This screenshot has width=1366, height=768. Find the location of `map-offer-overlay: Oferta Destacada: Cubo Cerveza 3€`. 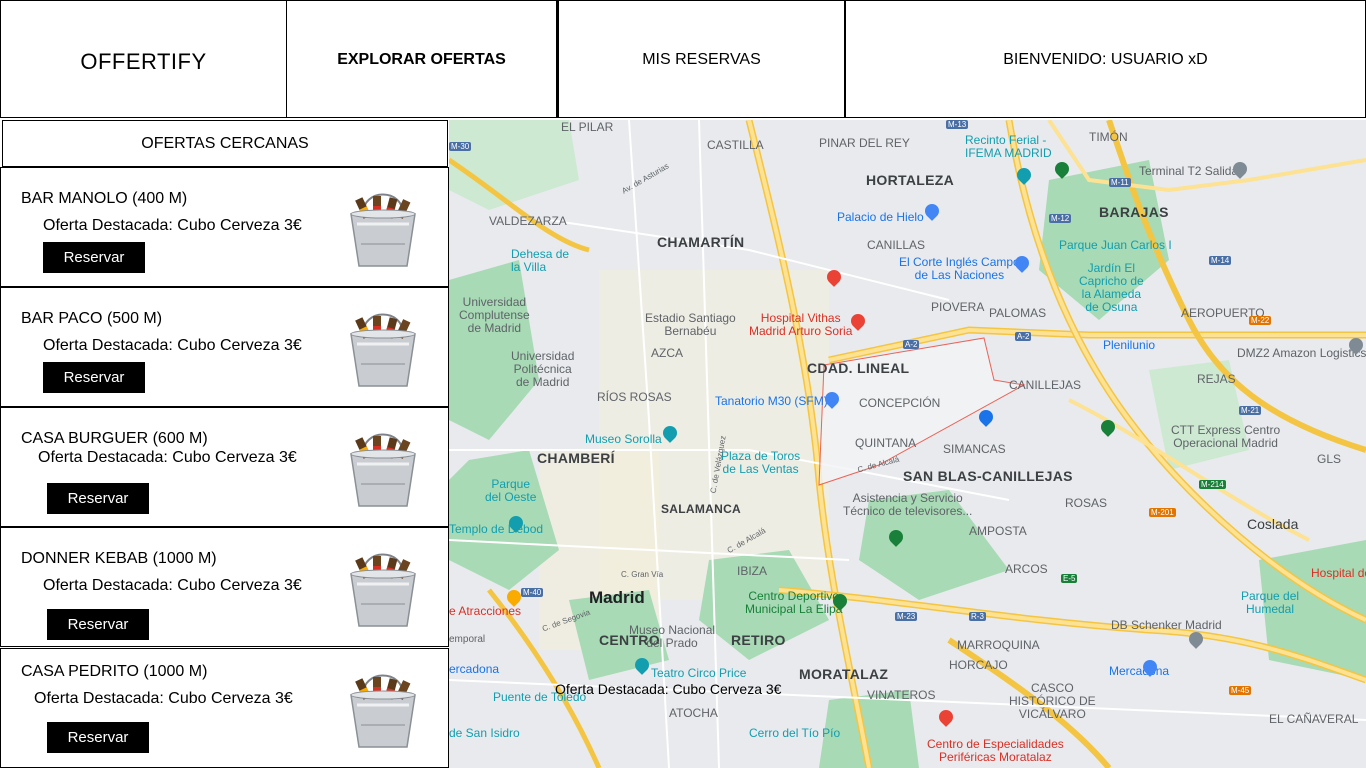

map-offer-overlay: Oferta Destacada: Cubo Cerveza 3€ is located at coordinates (668, 689).